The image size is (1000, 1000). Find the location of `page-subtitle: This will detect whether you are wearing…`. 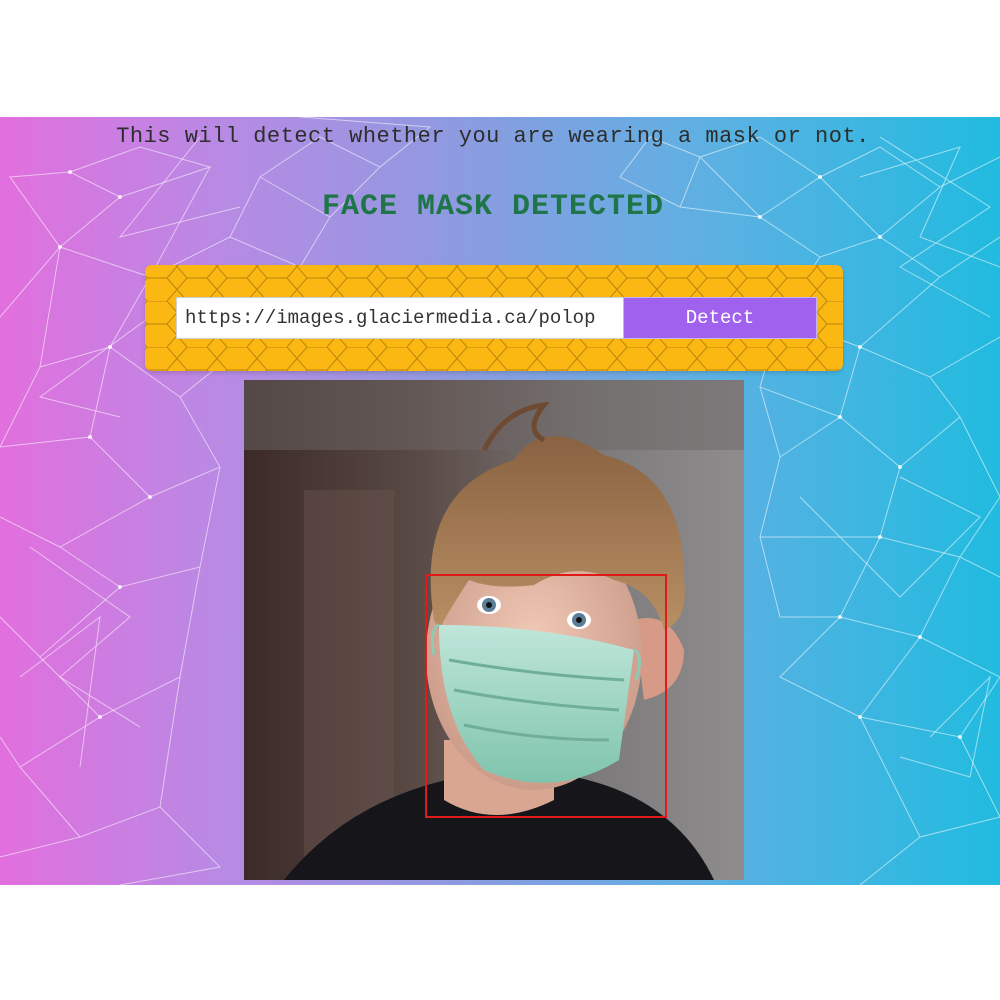

page-subtitle: This will detect whether you are wearing… is located at coordinates (493, 136).